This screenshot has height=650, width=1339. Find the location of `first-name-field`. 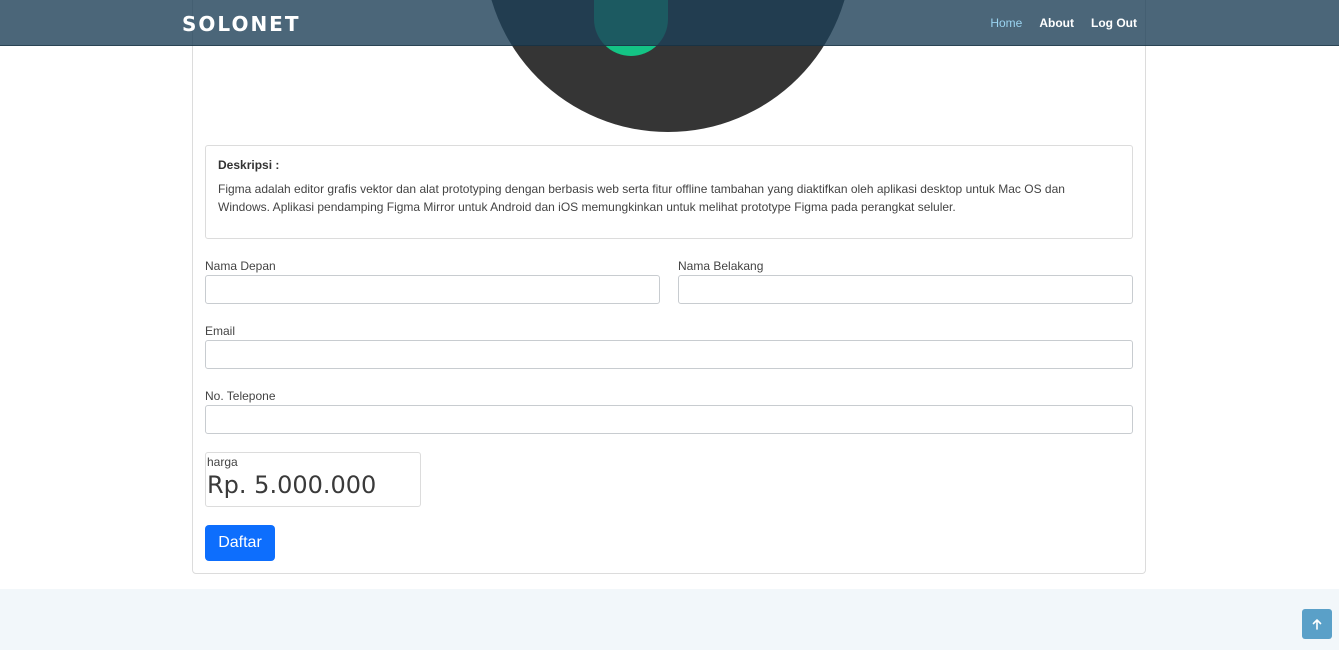

first-name-field is located at coordinates (432, 289).